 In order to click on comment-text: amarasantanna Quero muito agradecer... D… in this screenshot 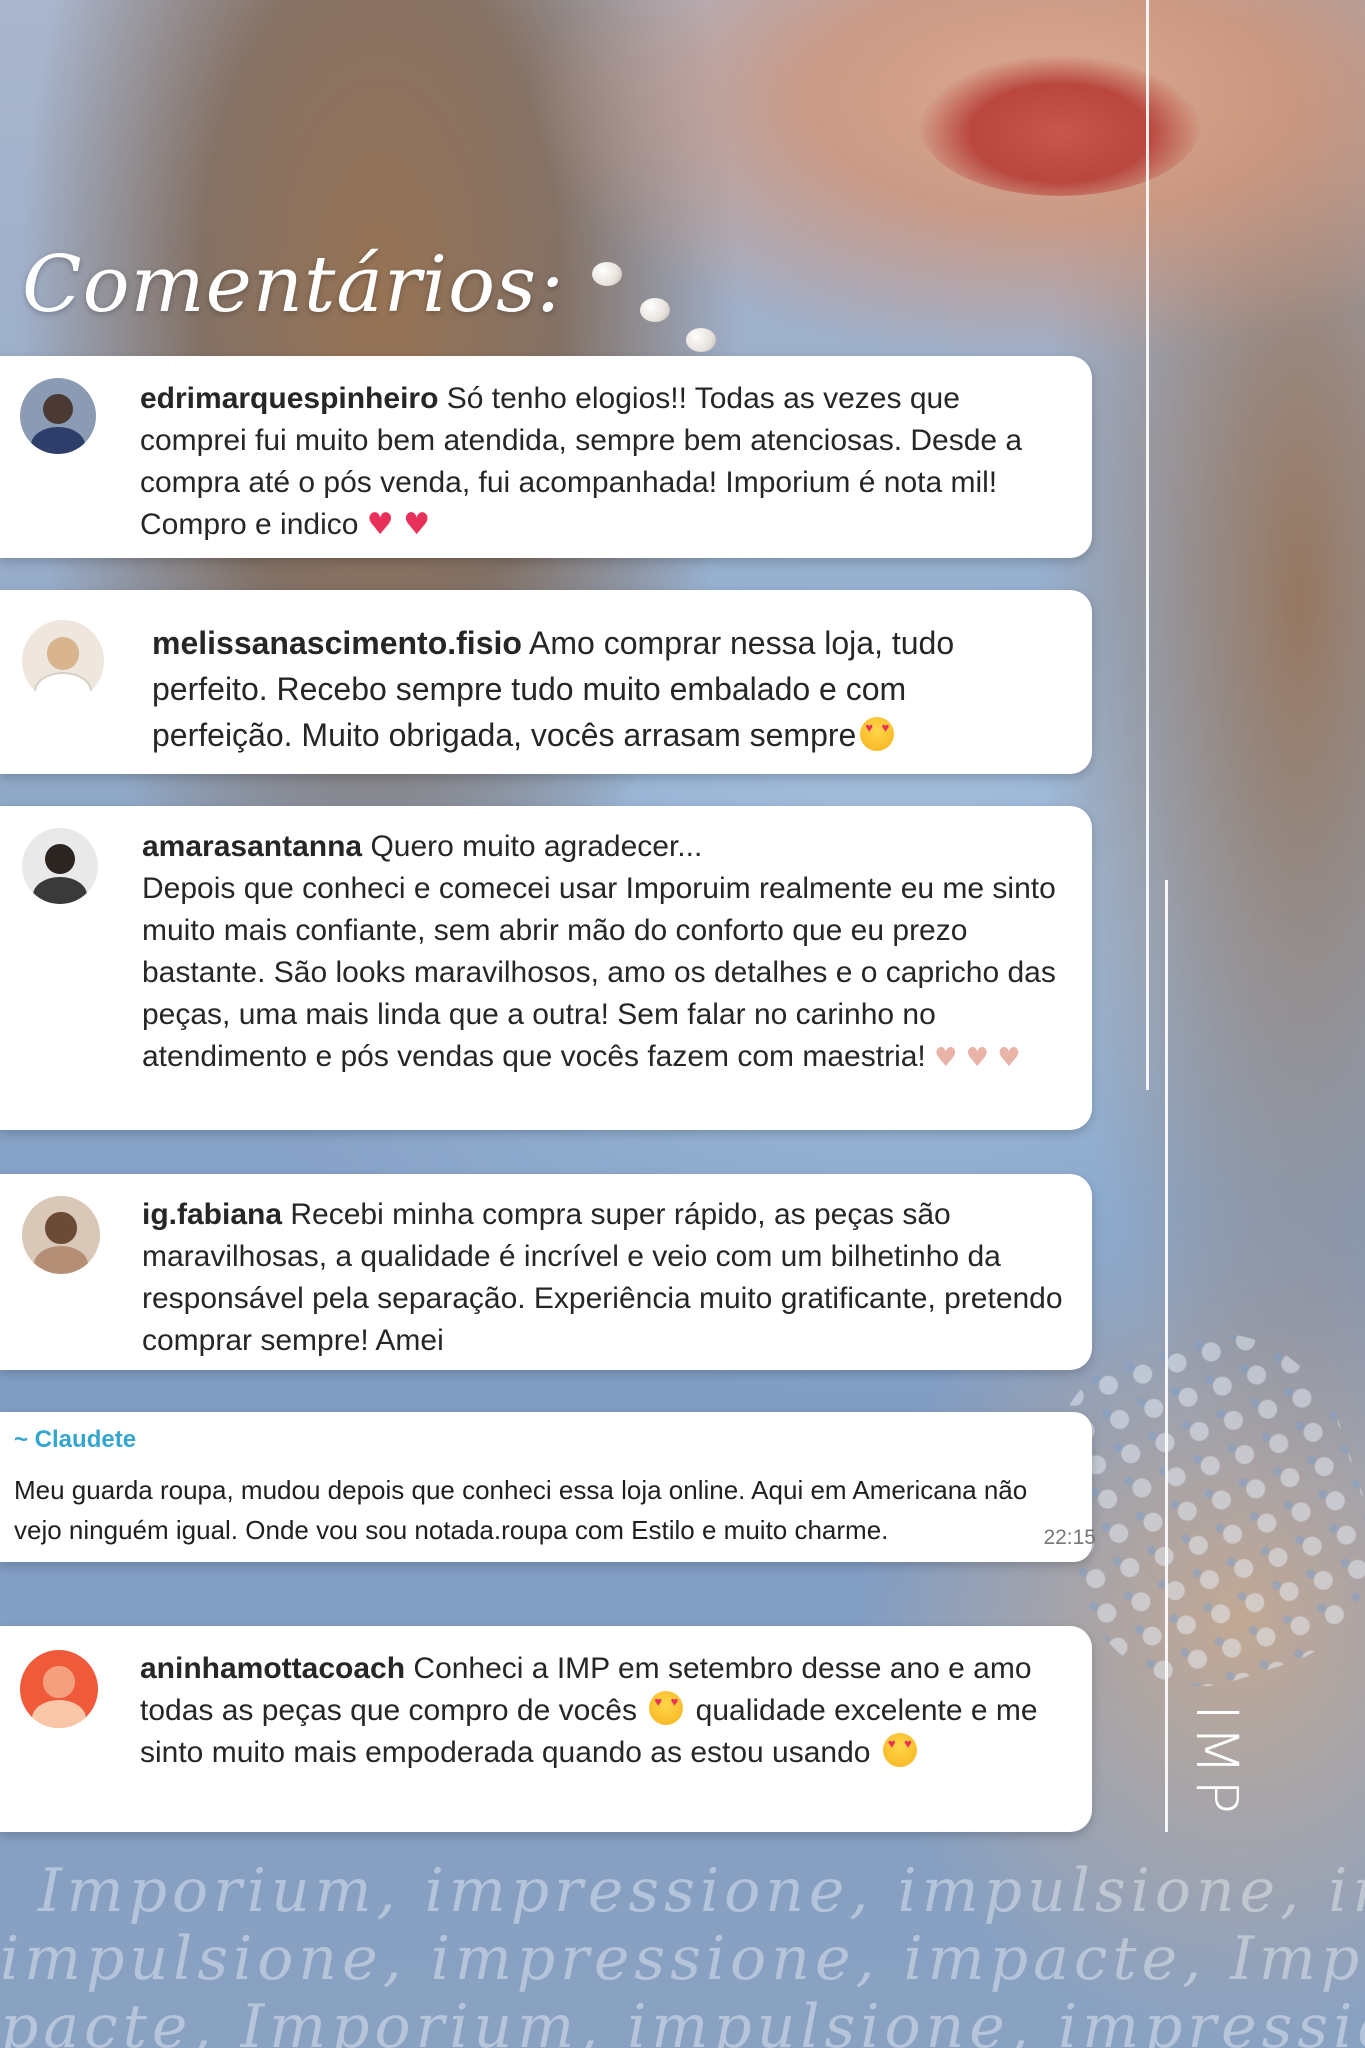, I will do `click(607, 952)`.